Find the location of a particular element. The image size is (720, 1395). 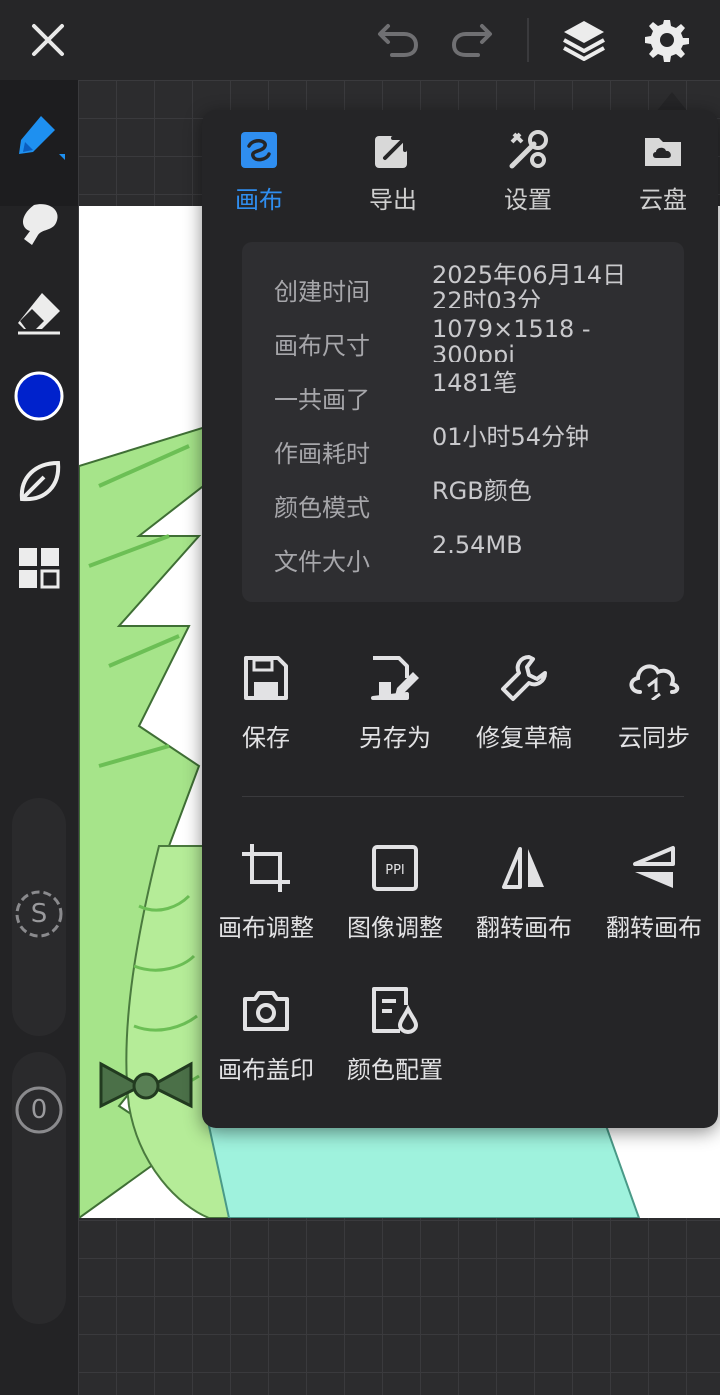

flip-canvas-horizontal-button: 翻转画布 is located at coordinates (524, 900).